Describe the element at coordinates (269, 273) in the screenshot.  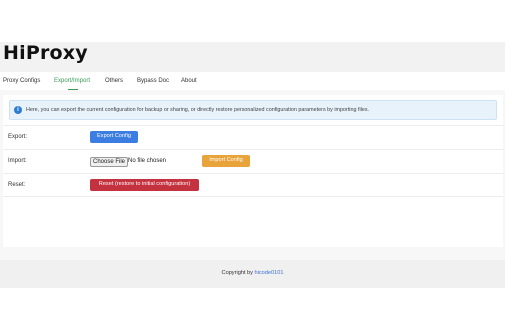
I see `author-link: hicode0101` at that location.